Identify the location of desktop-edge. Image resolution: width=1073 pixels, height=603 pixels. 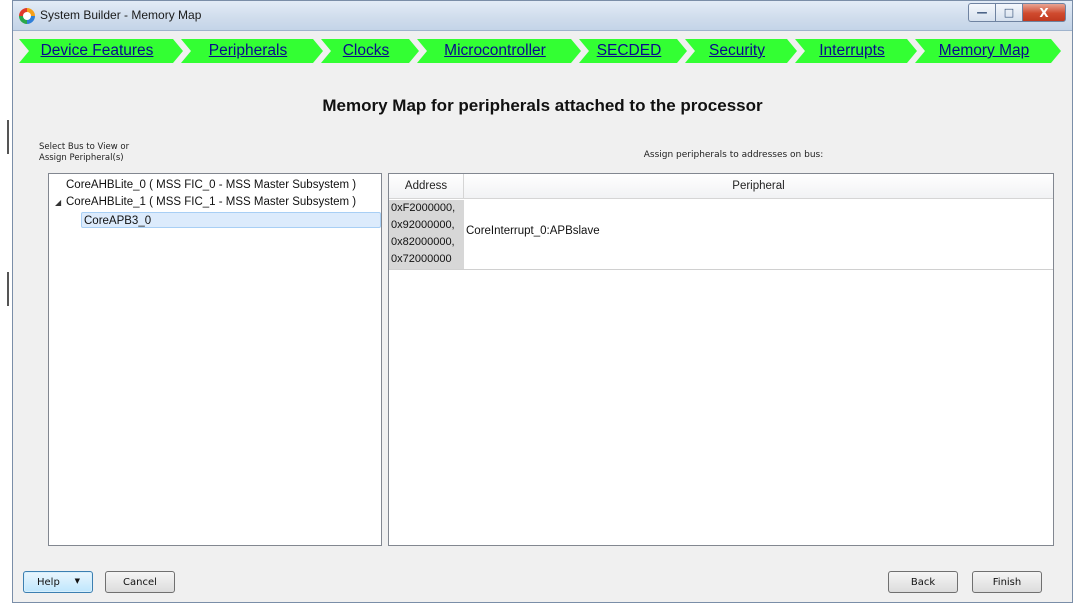
(6, 301).